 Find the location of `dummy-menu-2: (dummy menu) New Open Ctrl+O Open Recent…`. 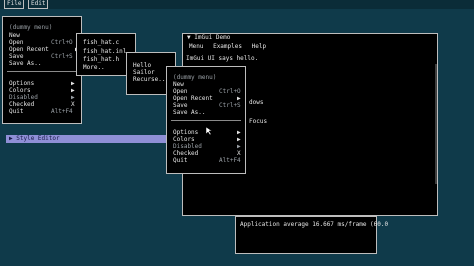

dummy-menu-2: (dummy menu) New Open Ctrl+O Open Recent… is located at coordinates (206, 120).